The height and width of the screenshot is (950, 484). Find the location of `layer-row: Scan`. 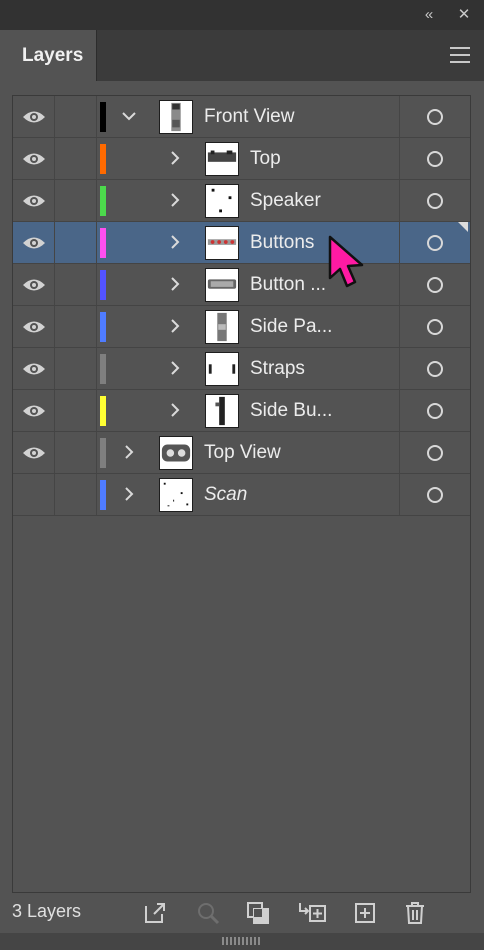

layer-row: Scan is located at coordinates (241, 495).